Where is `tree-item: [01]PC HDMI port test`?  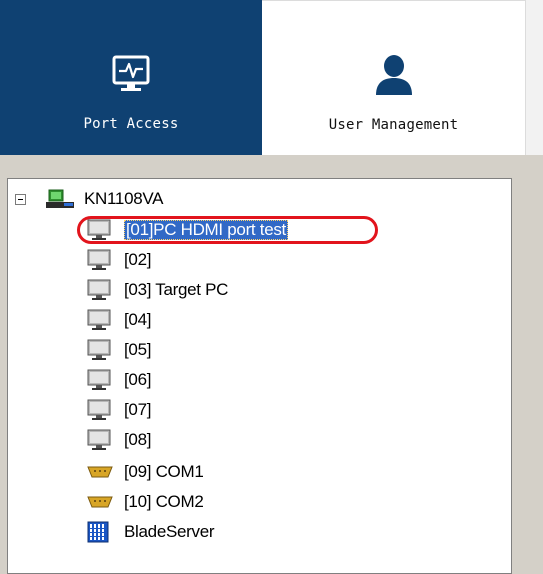
tree-item: [01]PC HDMI port test is located at coordinates (187, 230).